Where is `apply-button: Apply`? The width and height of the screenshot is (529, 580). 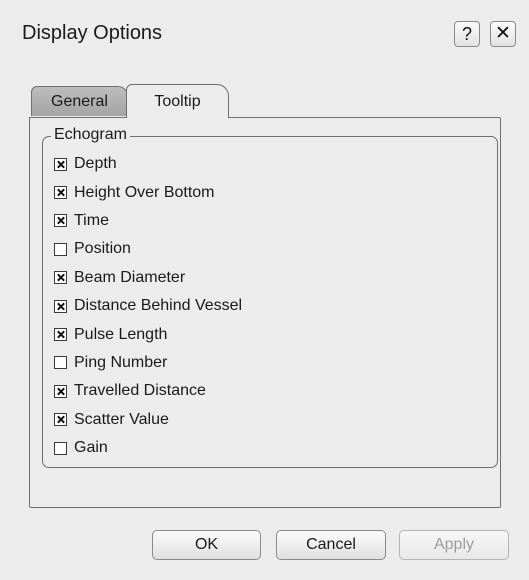
apply-button: Apply is located at coordinates (454, 545).